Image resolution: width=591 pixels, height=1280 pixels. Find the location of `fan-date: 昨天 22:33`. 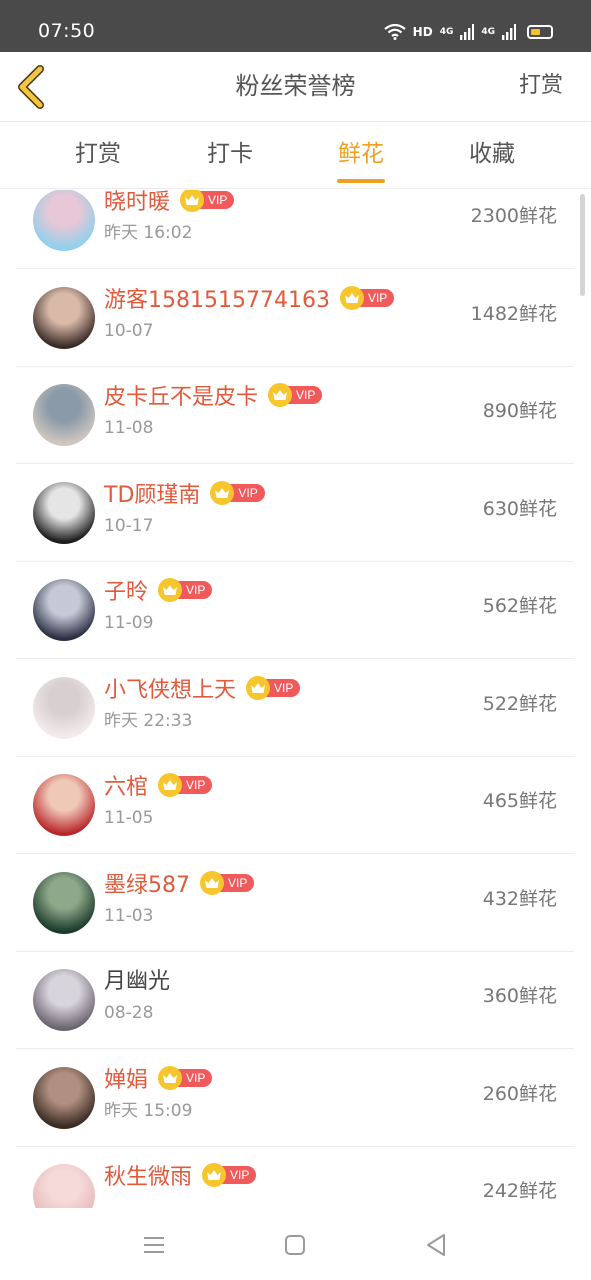

fan-date: 昨天 22:33 is located at coordinates (148, 720).